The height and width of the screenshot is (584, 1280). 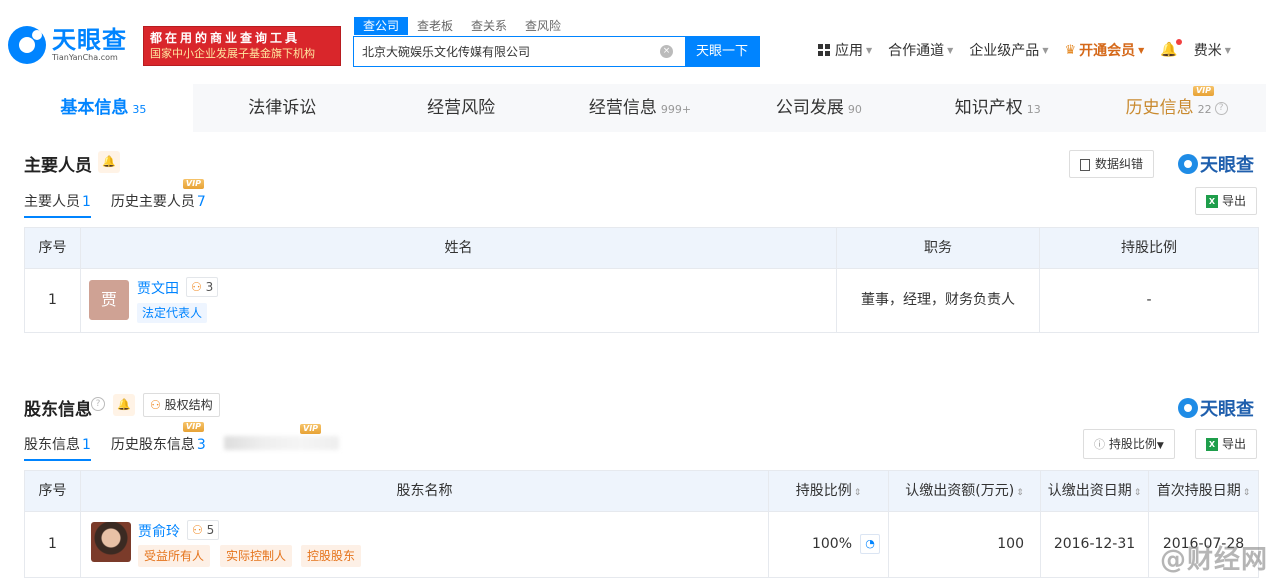 I want to click on row-name-cell: 贾 贾文田 ⚇ 3 法定代表人, so click(x=459, y=300).